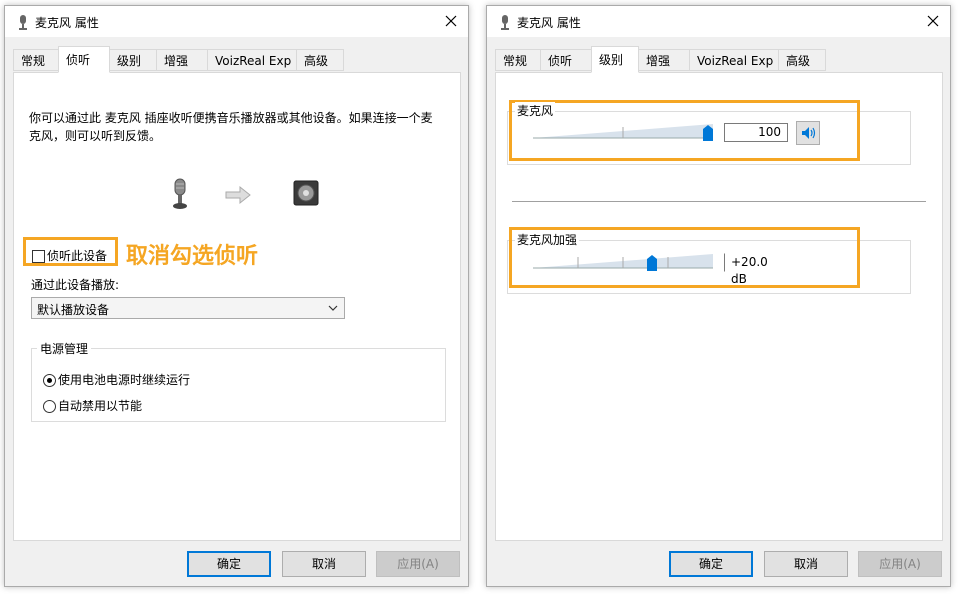  Describe the element at coordinates (755, 269) in the screenshot. I see `mic-boost-value: +20.0 dB` at that location.